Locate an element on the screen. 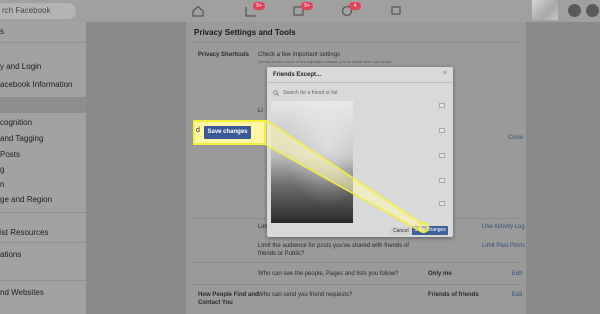 The width and height of the screenshot is (600, 314). edit-follow-visibility-link: Edit is located at coordinates (517, 274).